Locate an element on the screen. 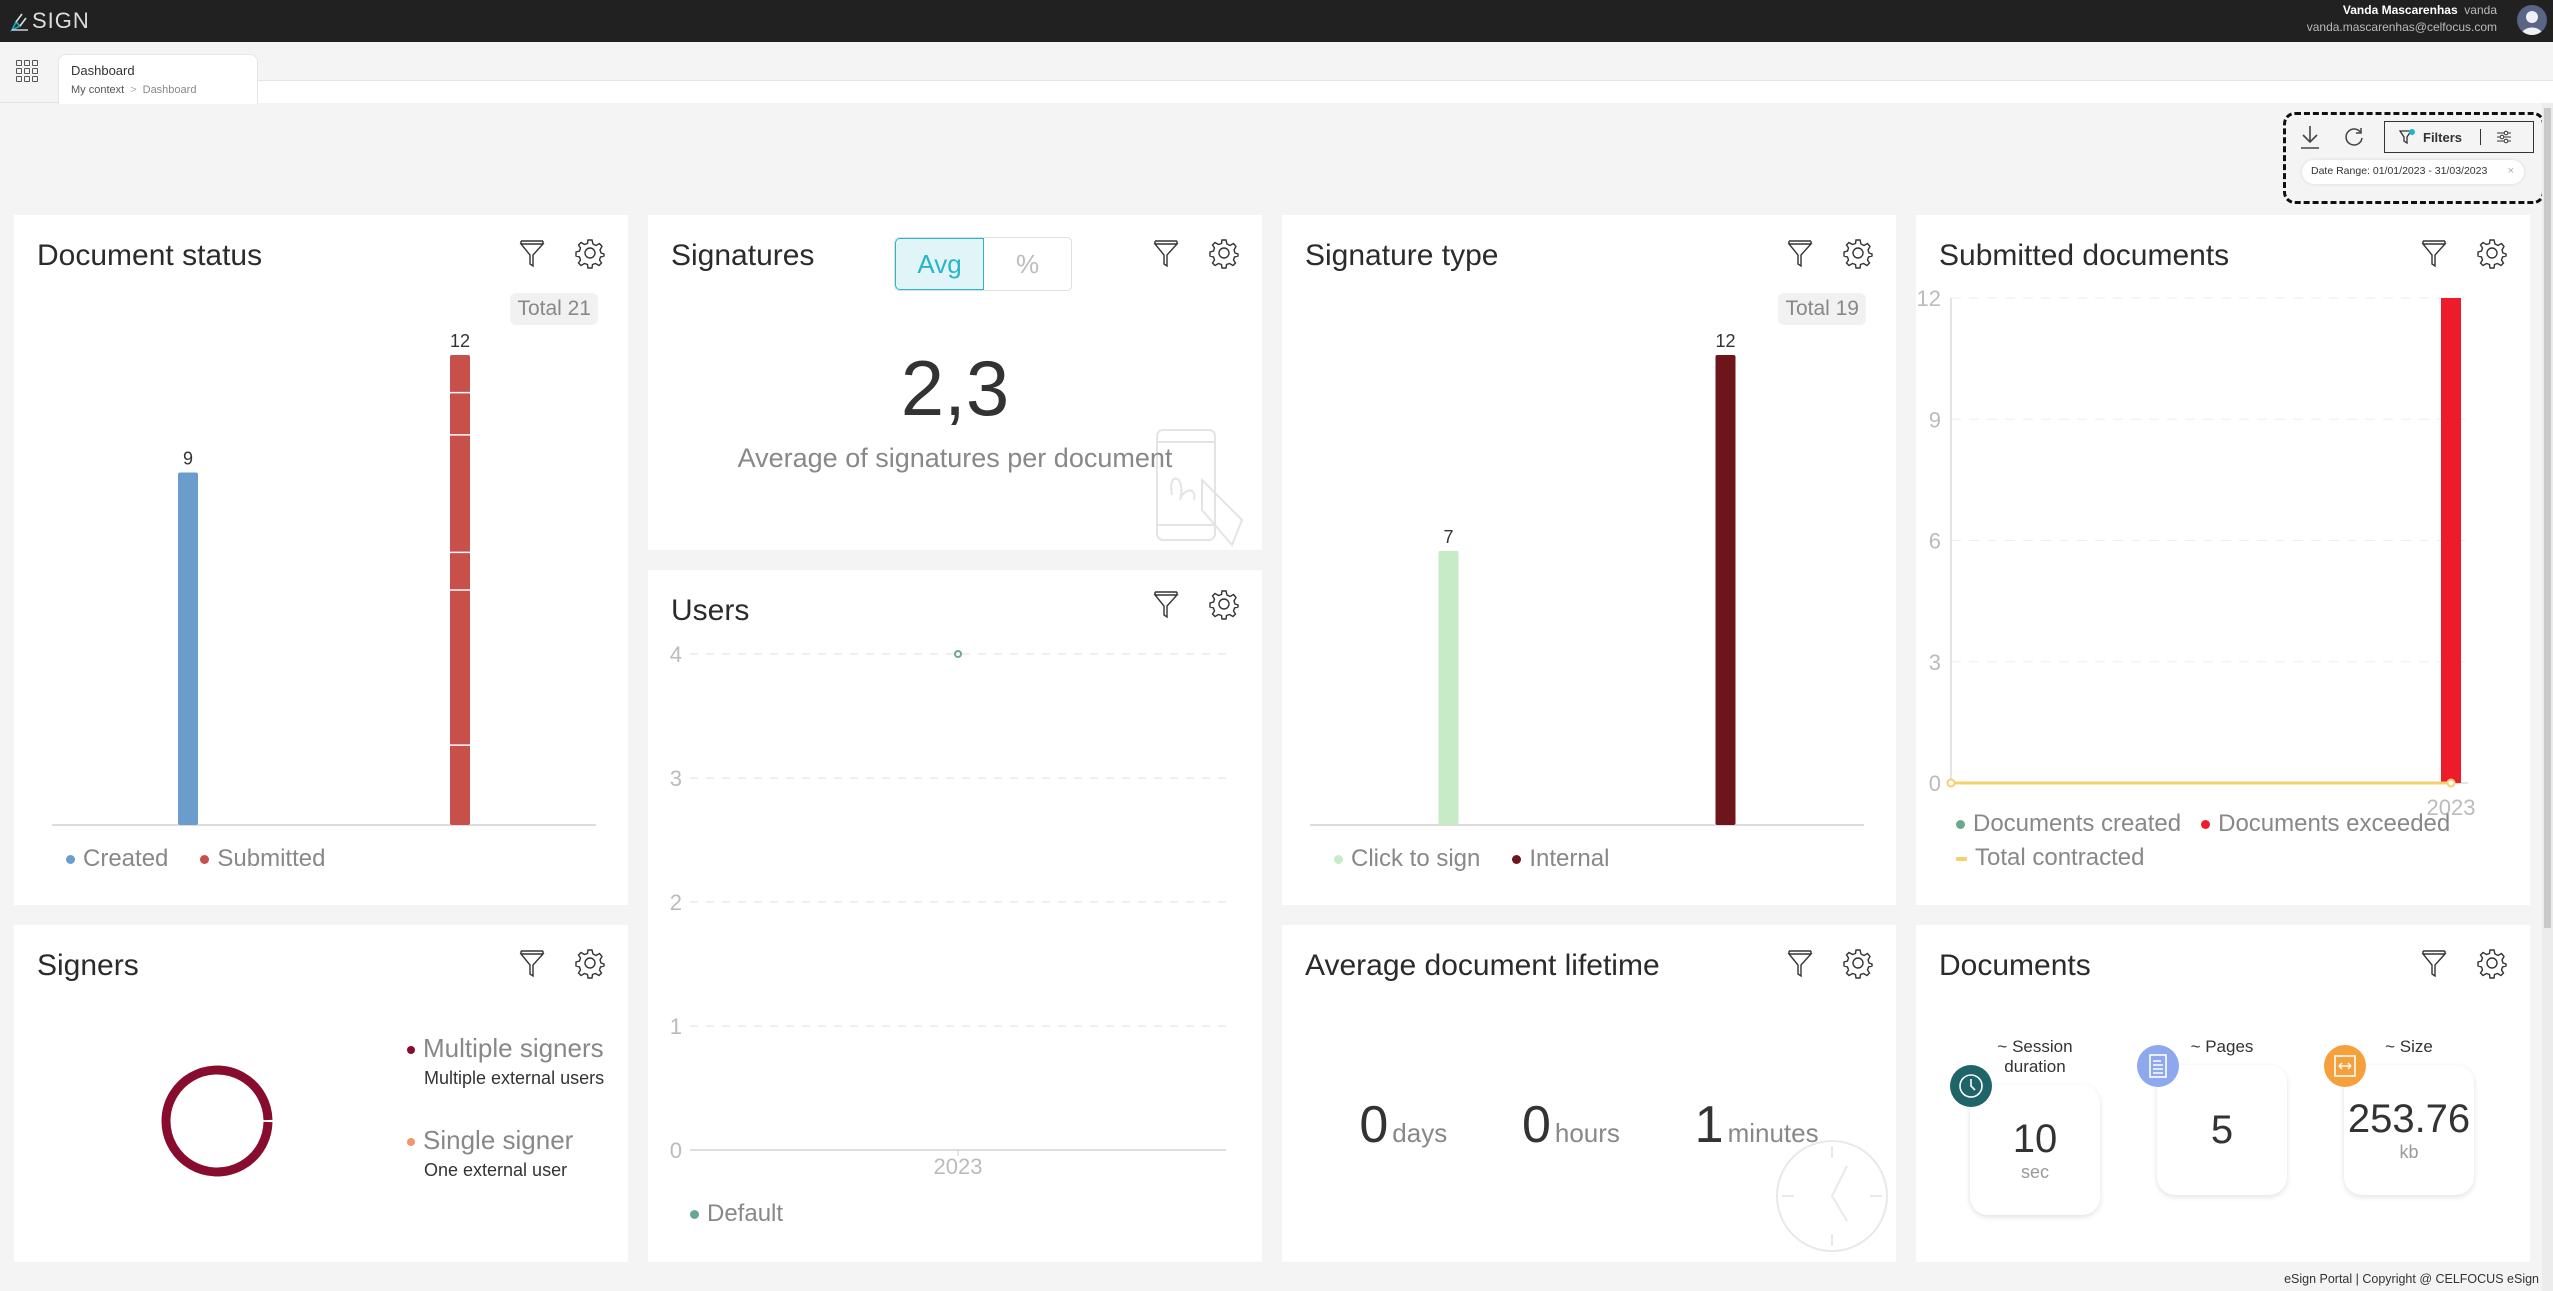 This screenshot has height=1291, width=2553. filter-active-icon is located at coordinates (2407, 137).